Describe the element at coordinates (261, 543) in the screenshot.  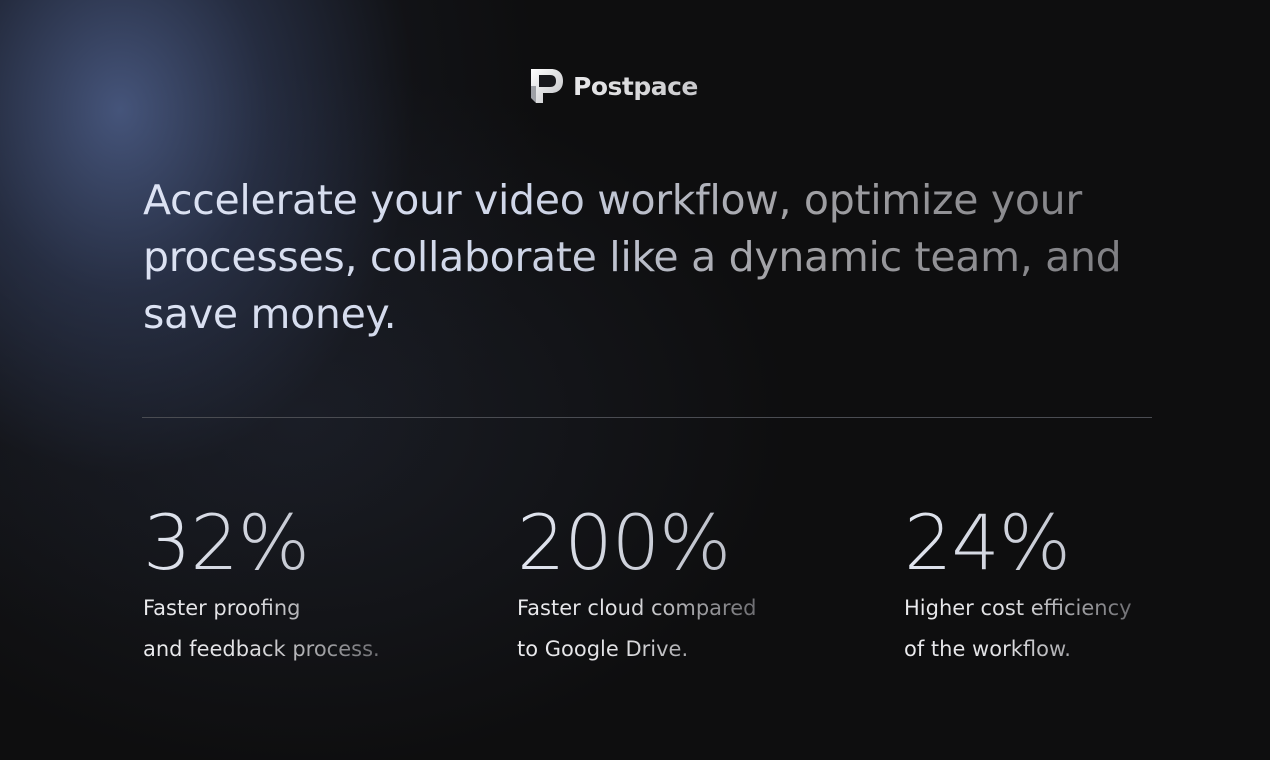
I see `stat-value: 32%` at that location.